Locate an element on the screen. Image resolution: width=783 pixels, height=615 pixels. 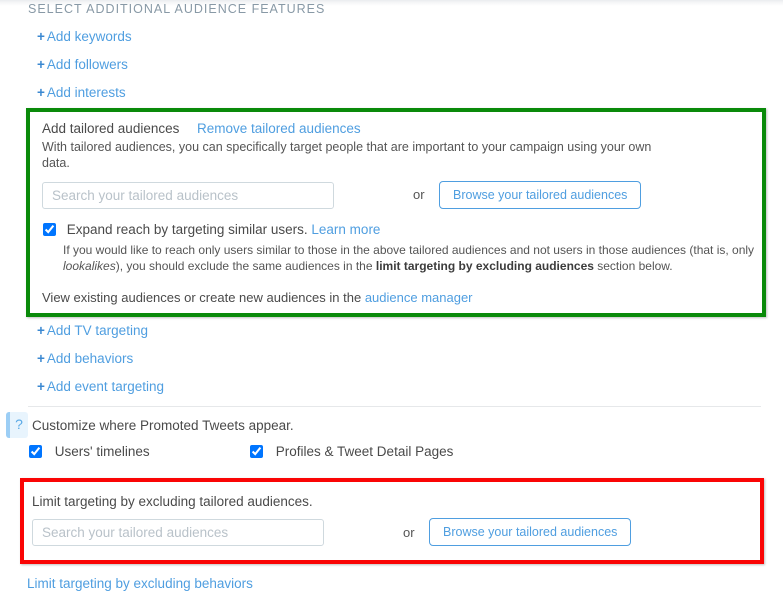
tailored-audiences-title: Add tailored audiences is located at coordinates (111, 128).